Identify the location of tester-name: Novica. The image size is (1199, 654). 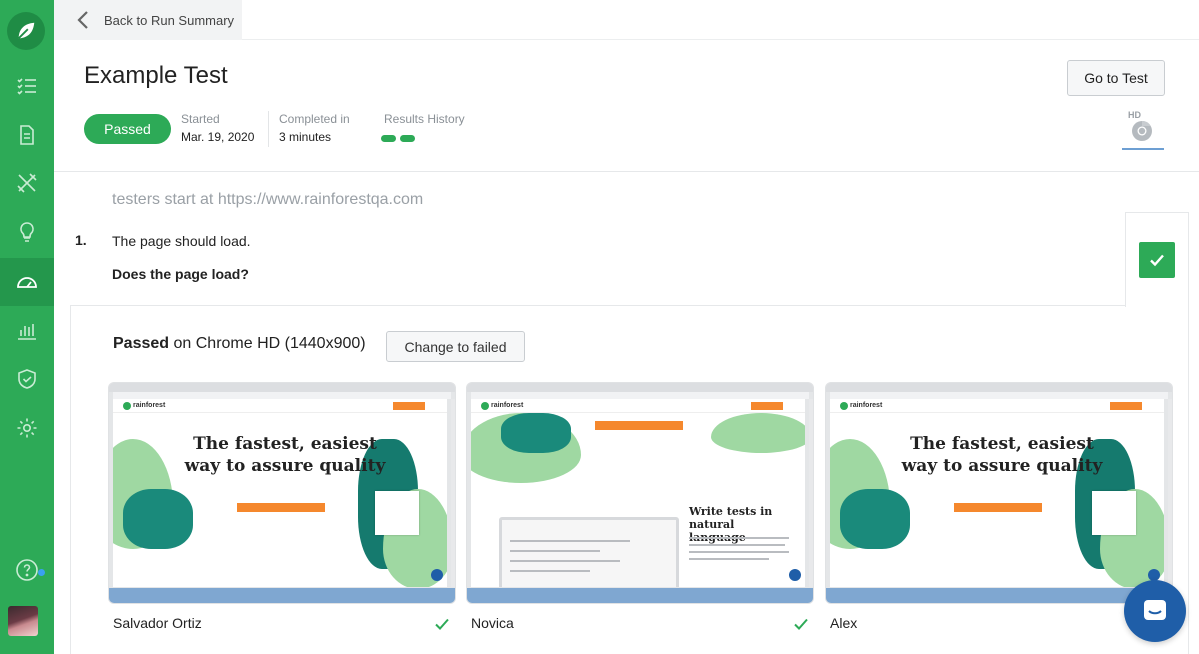
(492, 623).